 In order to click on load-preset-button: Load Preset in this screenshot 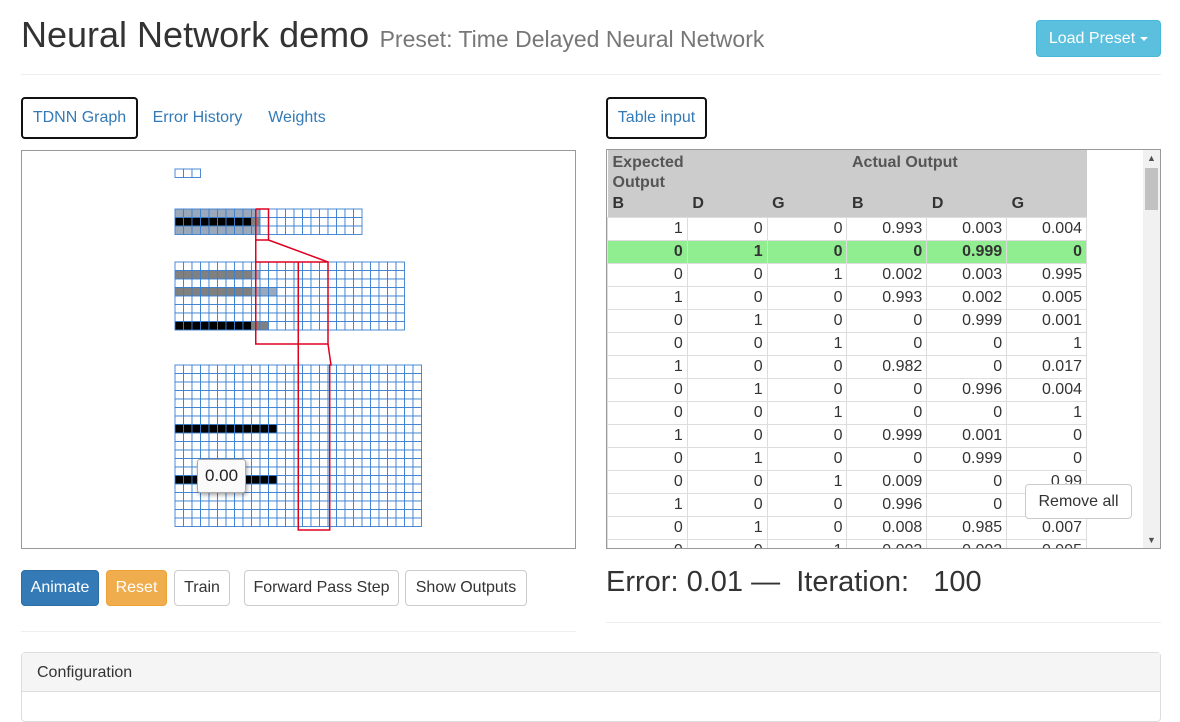, I will do `click(1098, 38)`.